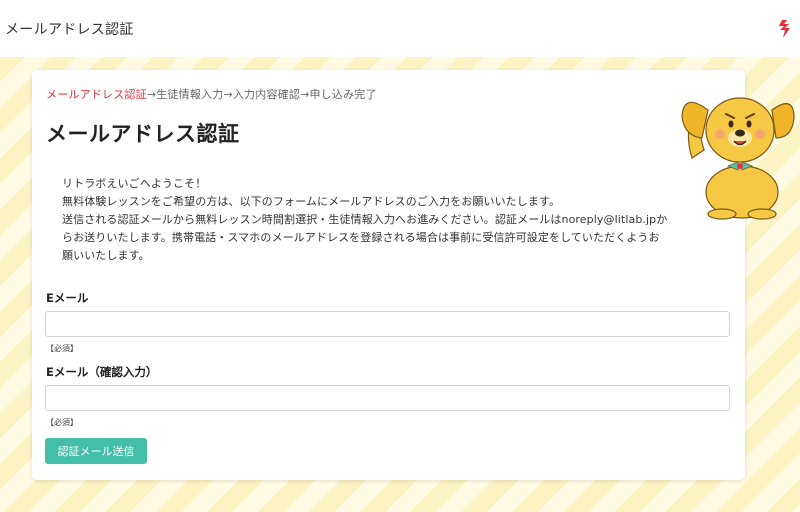 This screenshot has height=512, width=800. Describe the element at coordinates (62, 422) in the screenshot. I see `email-confirm-required-note: 【必須】` at that location.